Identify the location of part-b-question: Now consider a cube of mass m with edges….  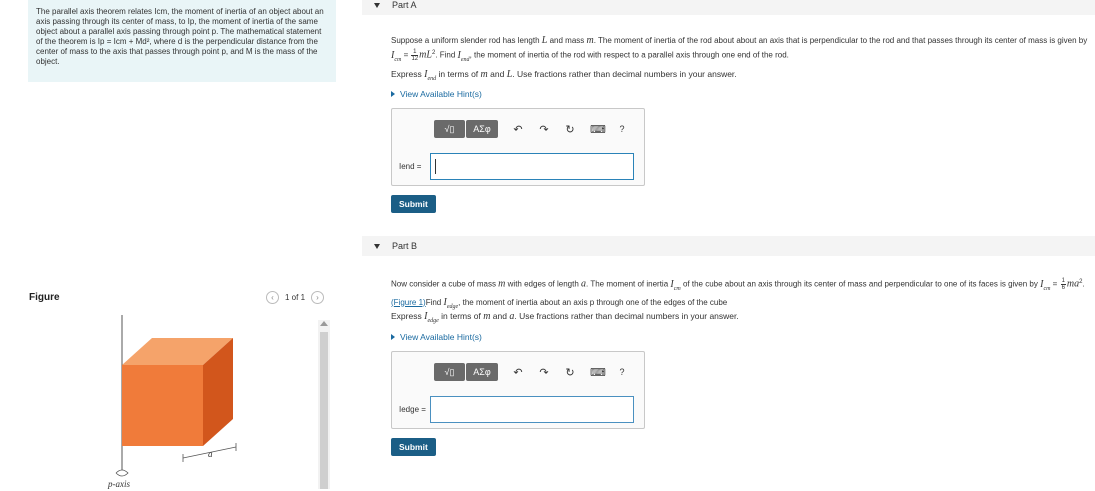
(738, 294).